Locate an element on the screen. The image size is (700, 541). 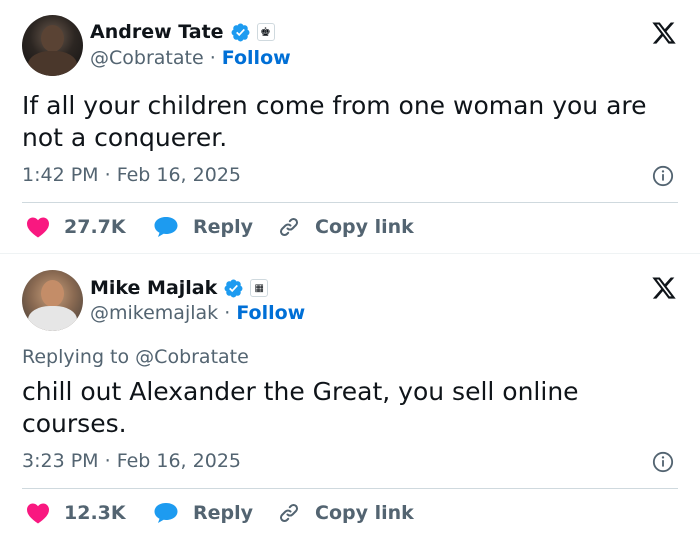
verified-badge-icon is located at coordinates (233, 288).